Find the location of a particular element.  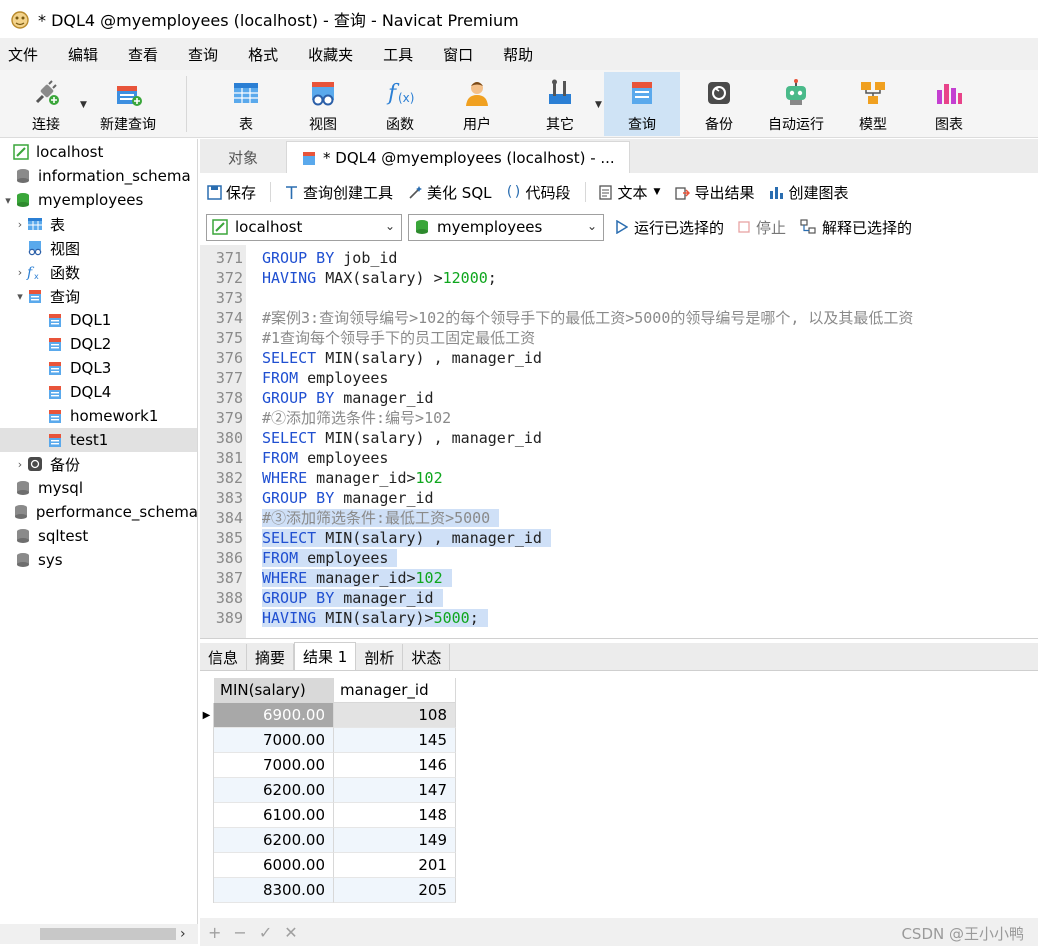

code-line: 383 GROUP BY manager_id is located at coordinates (619, 498).